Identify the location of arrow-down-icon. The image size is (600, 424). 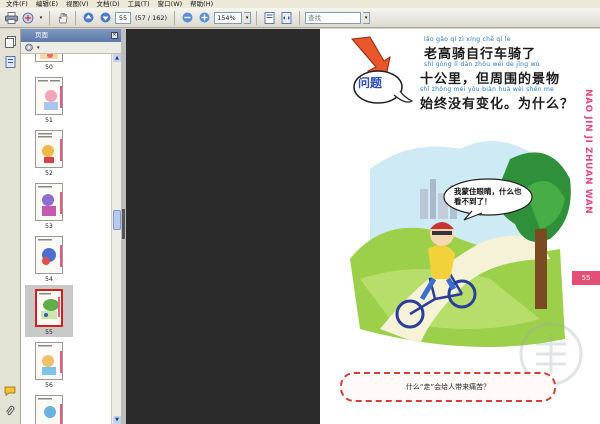
(105, 17).